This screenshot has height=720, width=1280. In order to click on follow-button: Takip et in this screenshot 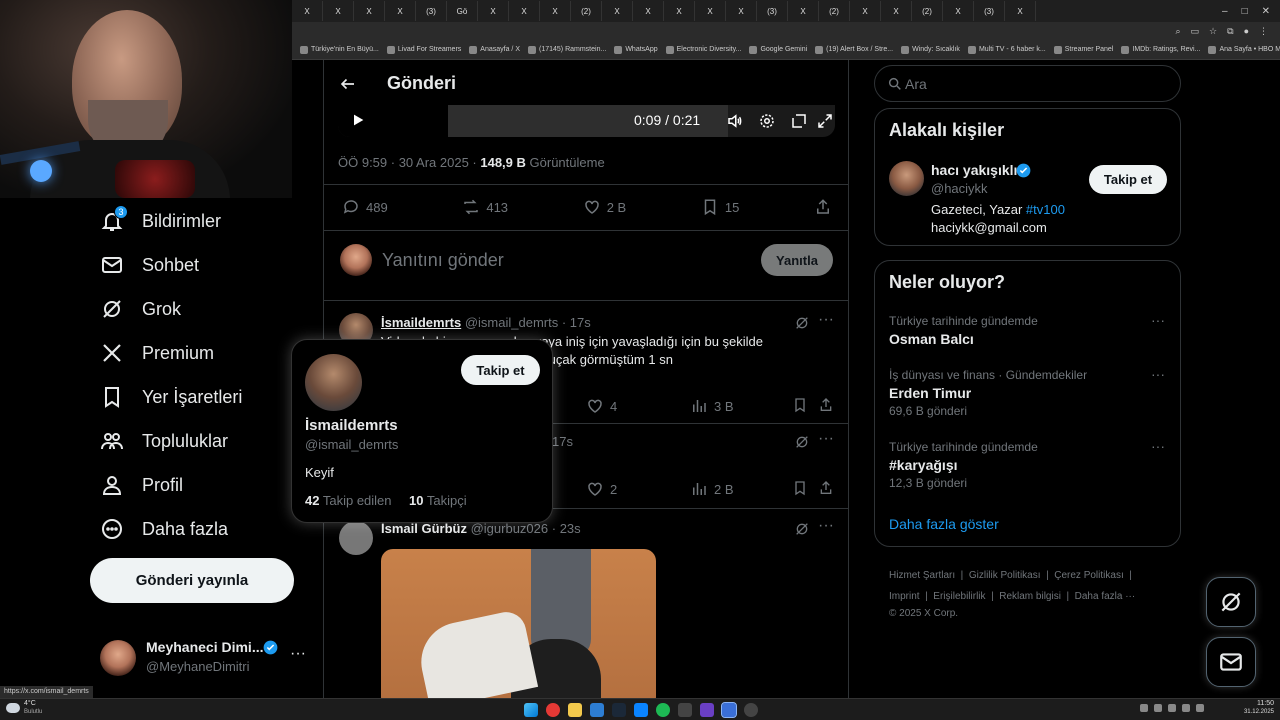, I will do `click(500, 370)`.